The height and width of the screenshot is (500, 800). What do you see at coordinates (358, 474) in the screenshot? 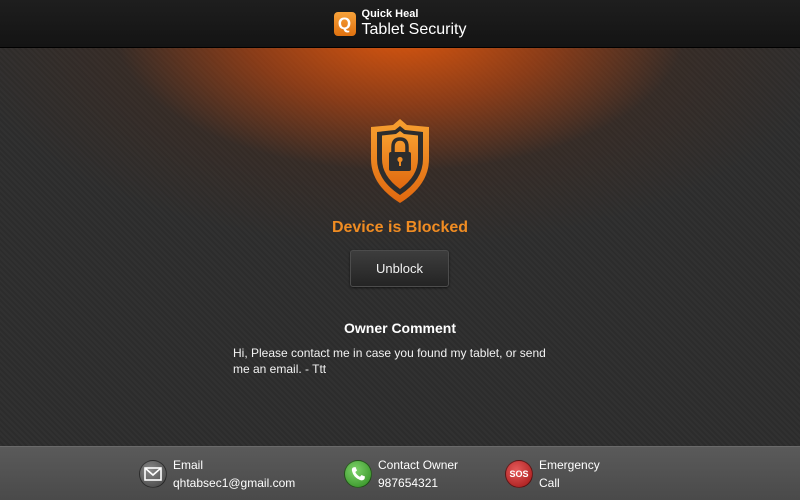
I see `phone-icon` at bounding box center [358, 474].